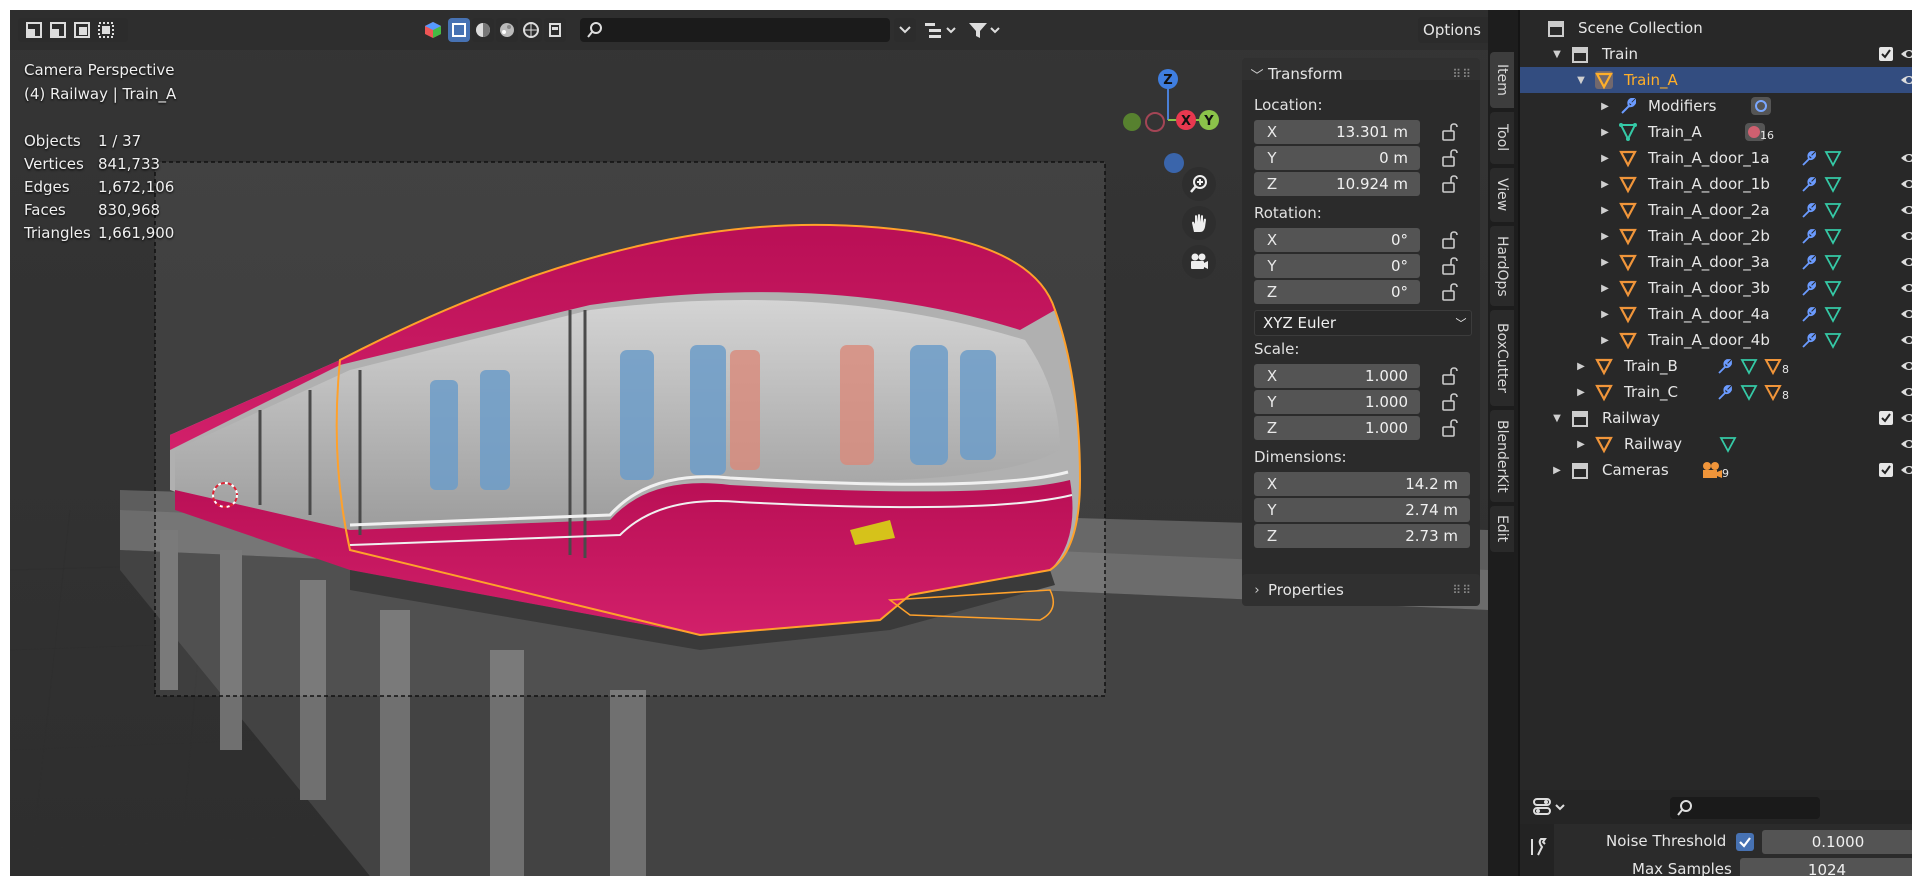  I want to click on tab-blenderkit: BlenderKit, so click(1502, 456).